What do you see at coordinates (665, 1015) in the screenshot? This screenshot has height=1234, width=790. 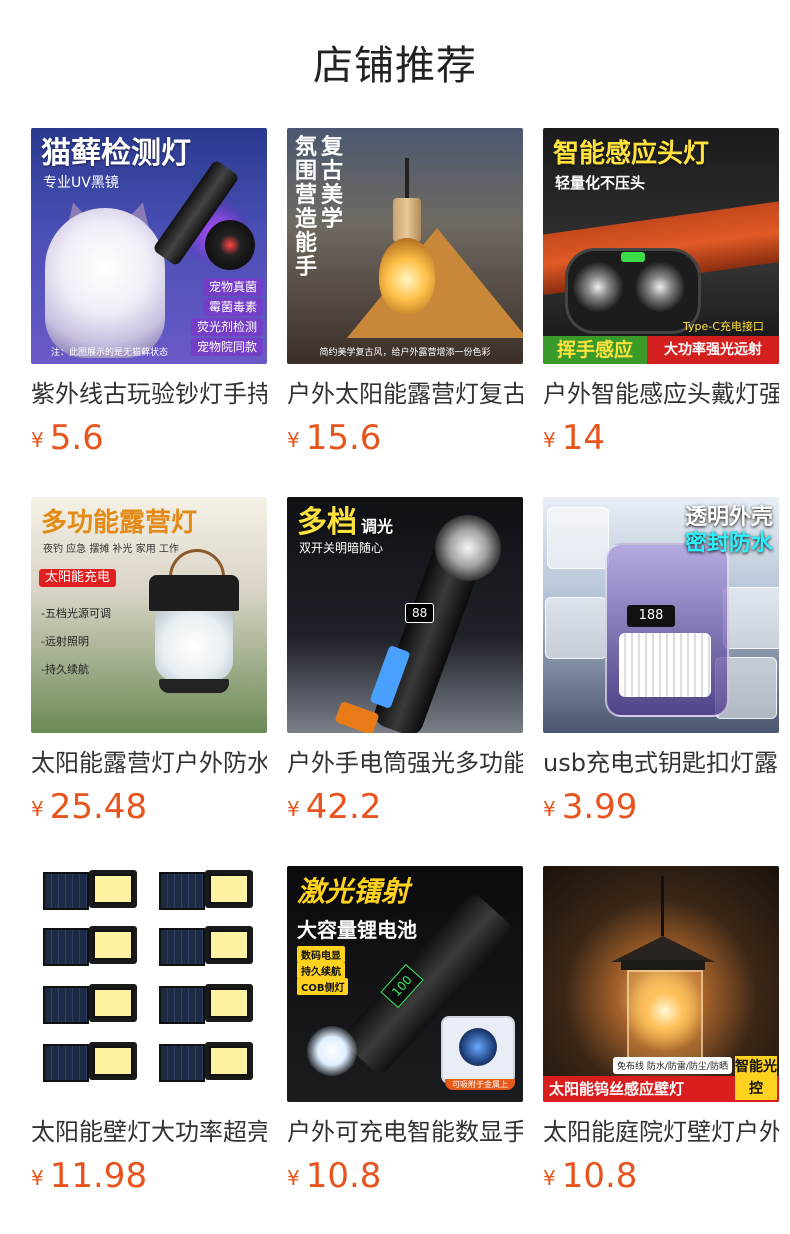 I see `lamp-glass` at bounding box center [665, 1015].